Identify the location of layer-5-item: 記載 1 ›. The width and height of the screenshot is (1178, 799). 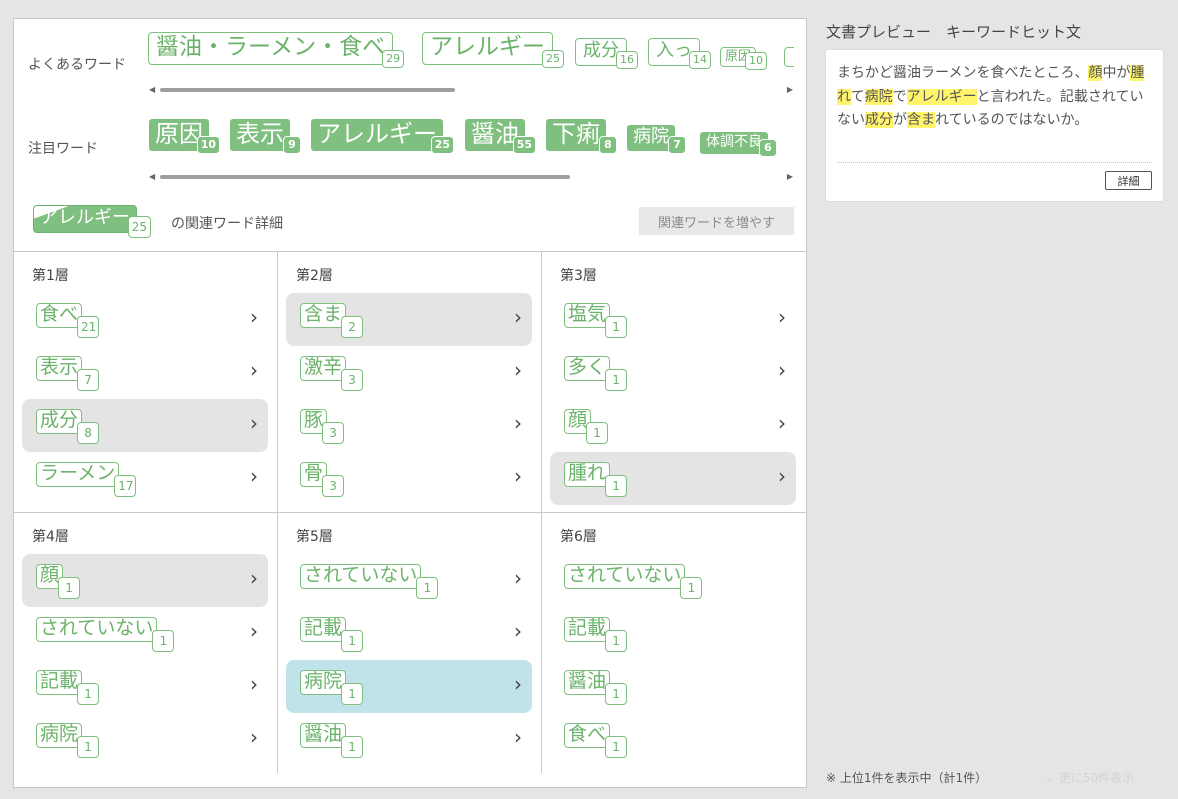
(409, 633).